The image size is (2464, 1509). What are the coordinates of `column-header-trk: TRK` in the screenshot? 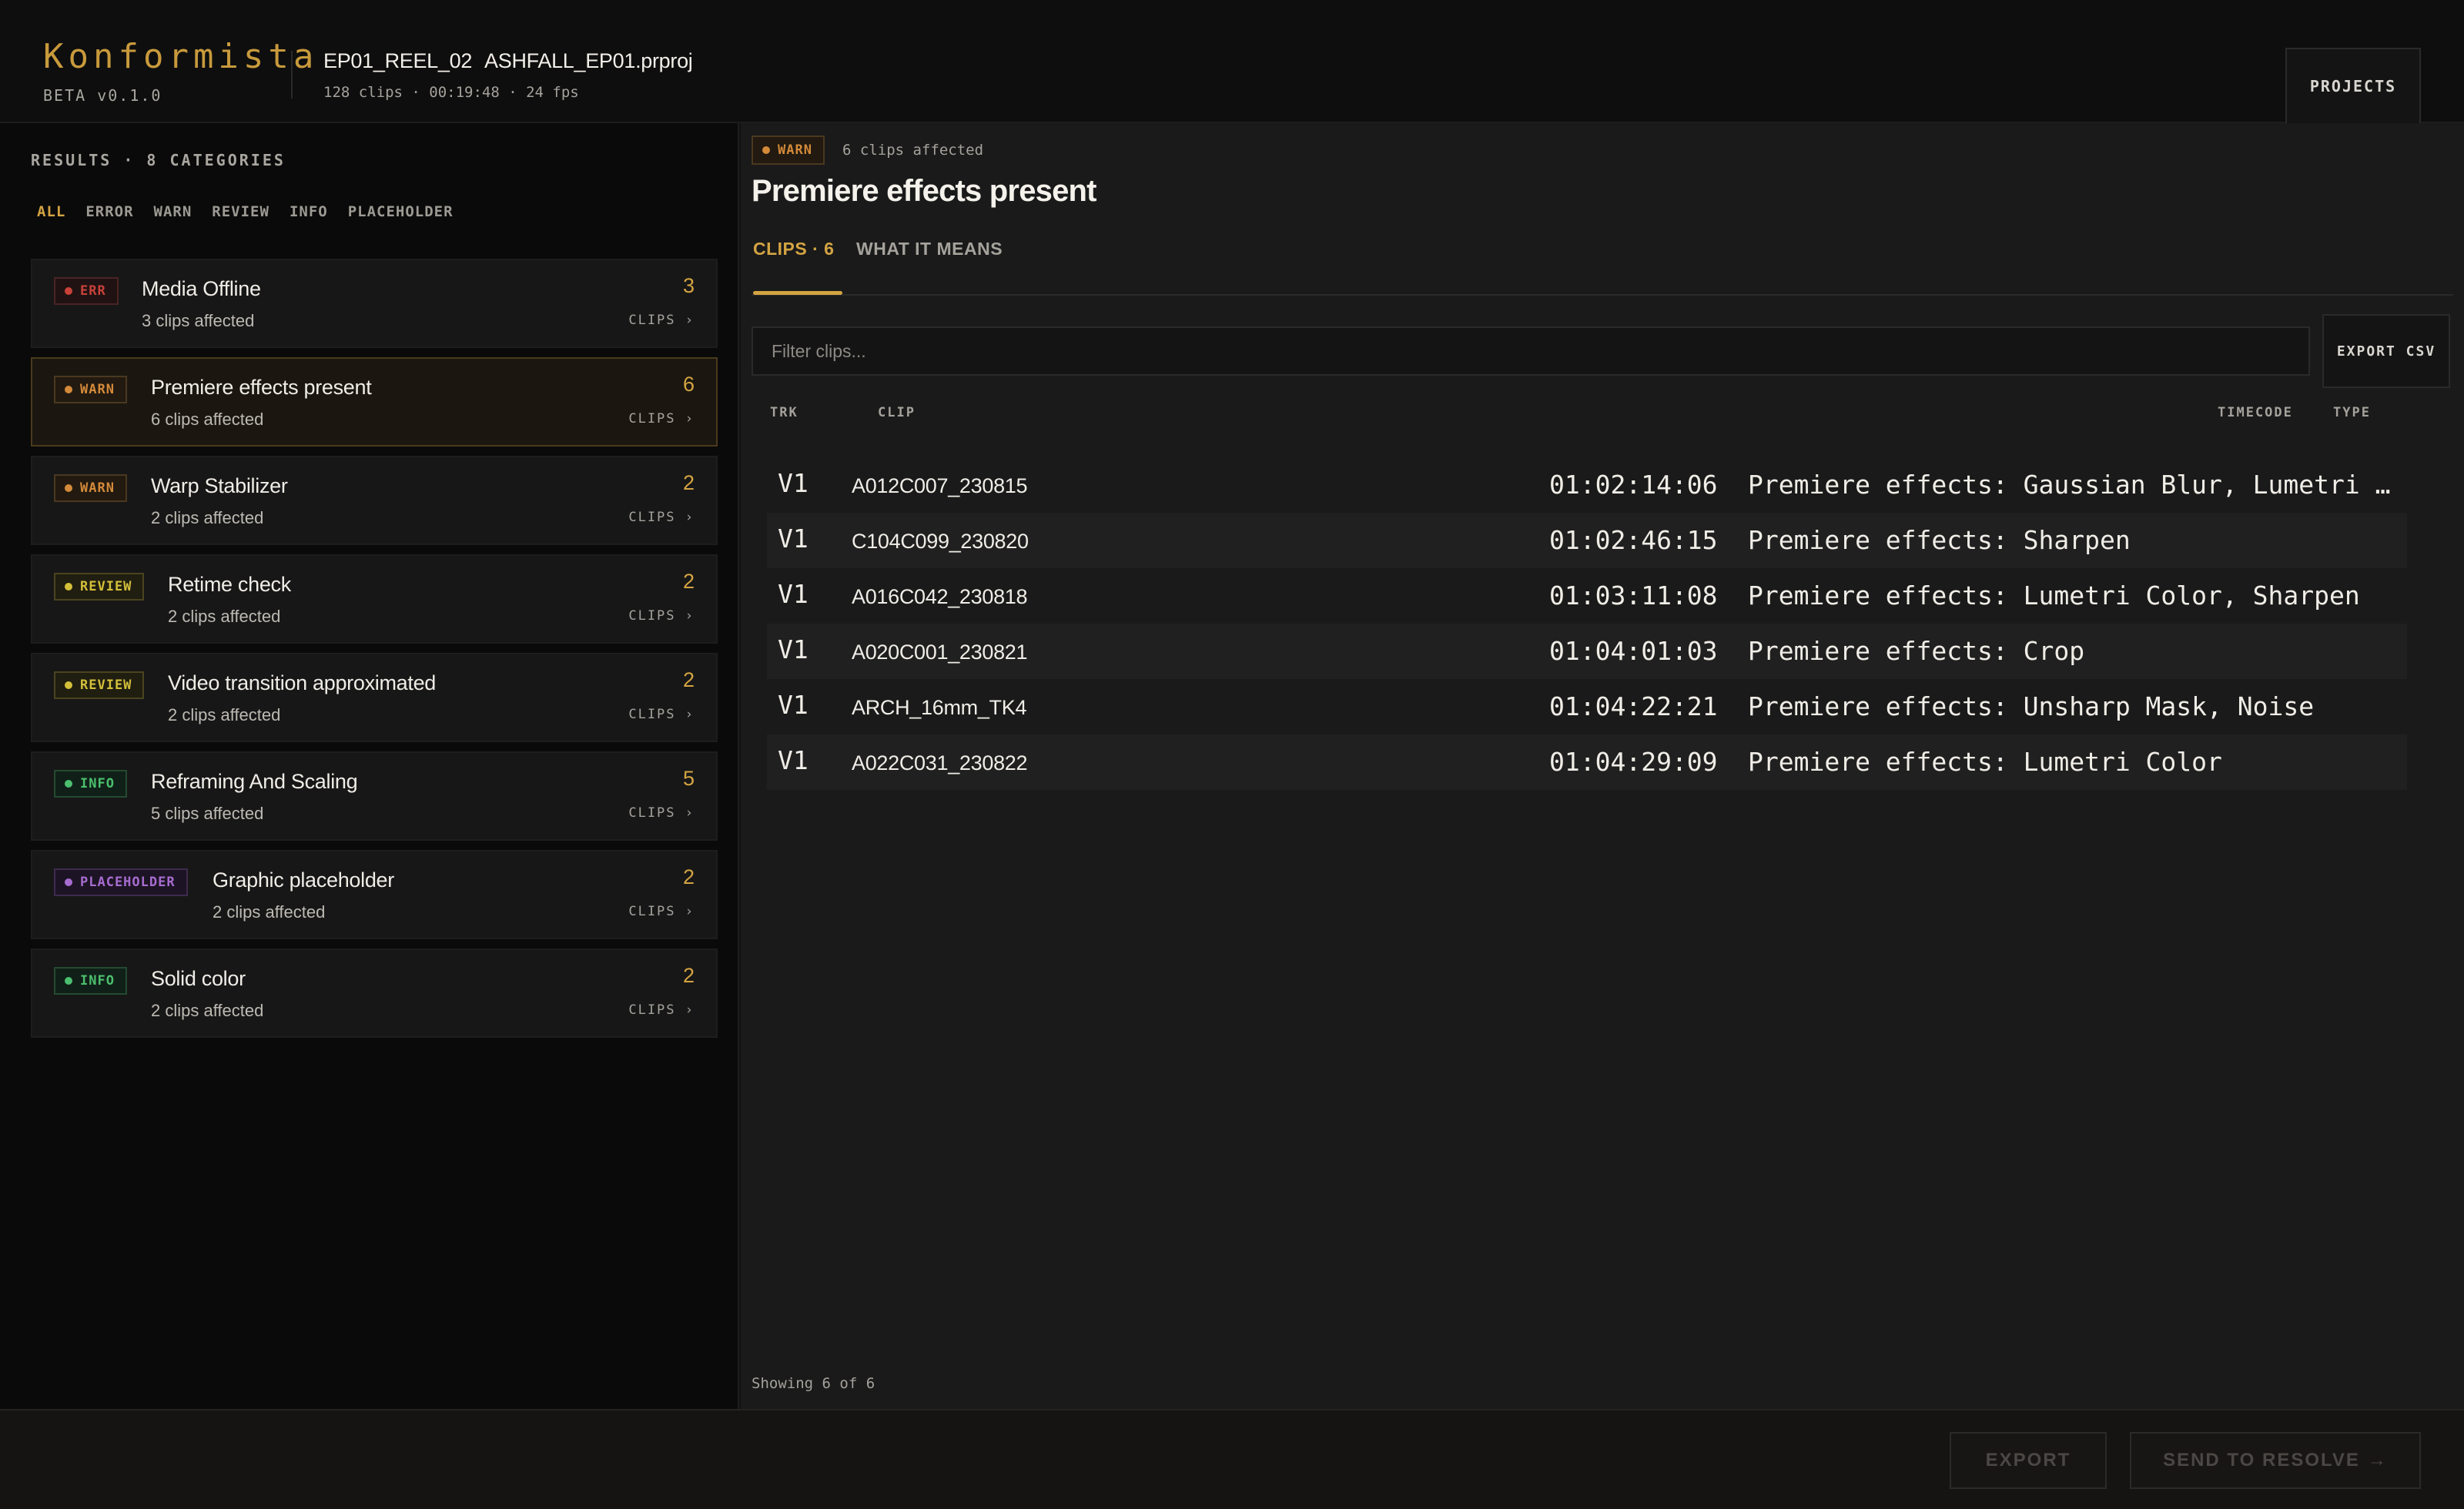 It's located at (784, 412).